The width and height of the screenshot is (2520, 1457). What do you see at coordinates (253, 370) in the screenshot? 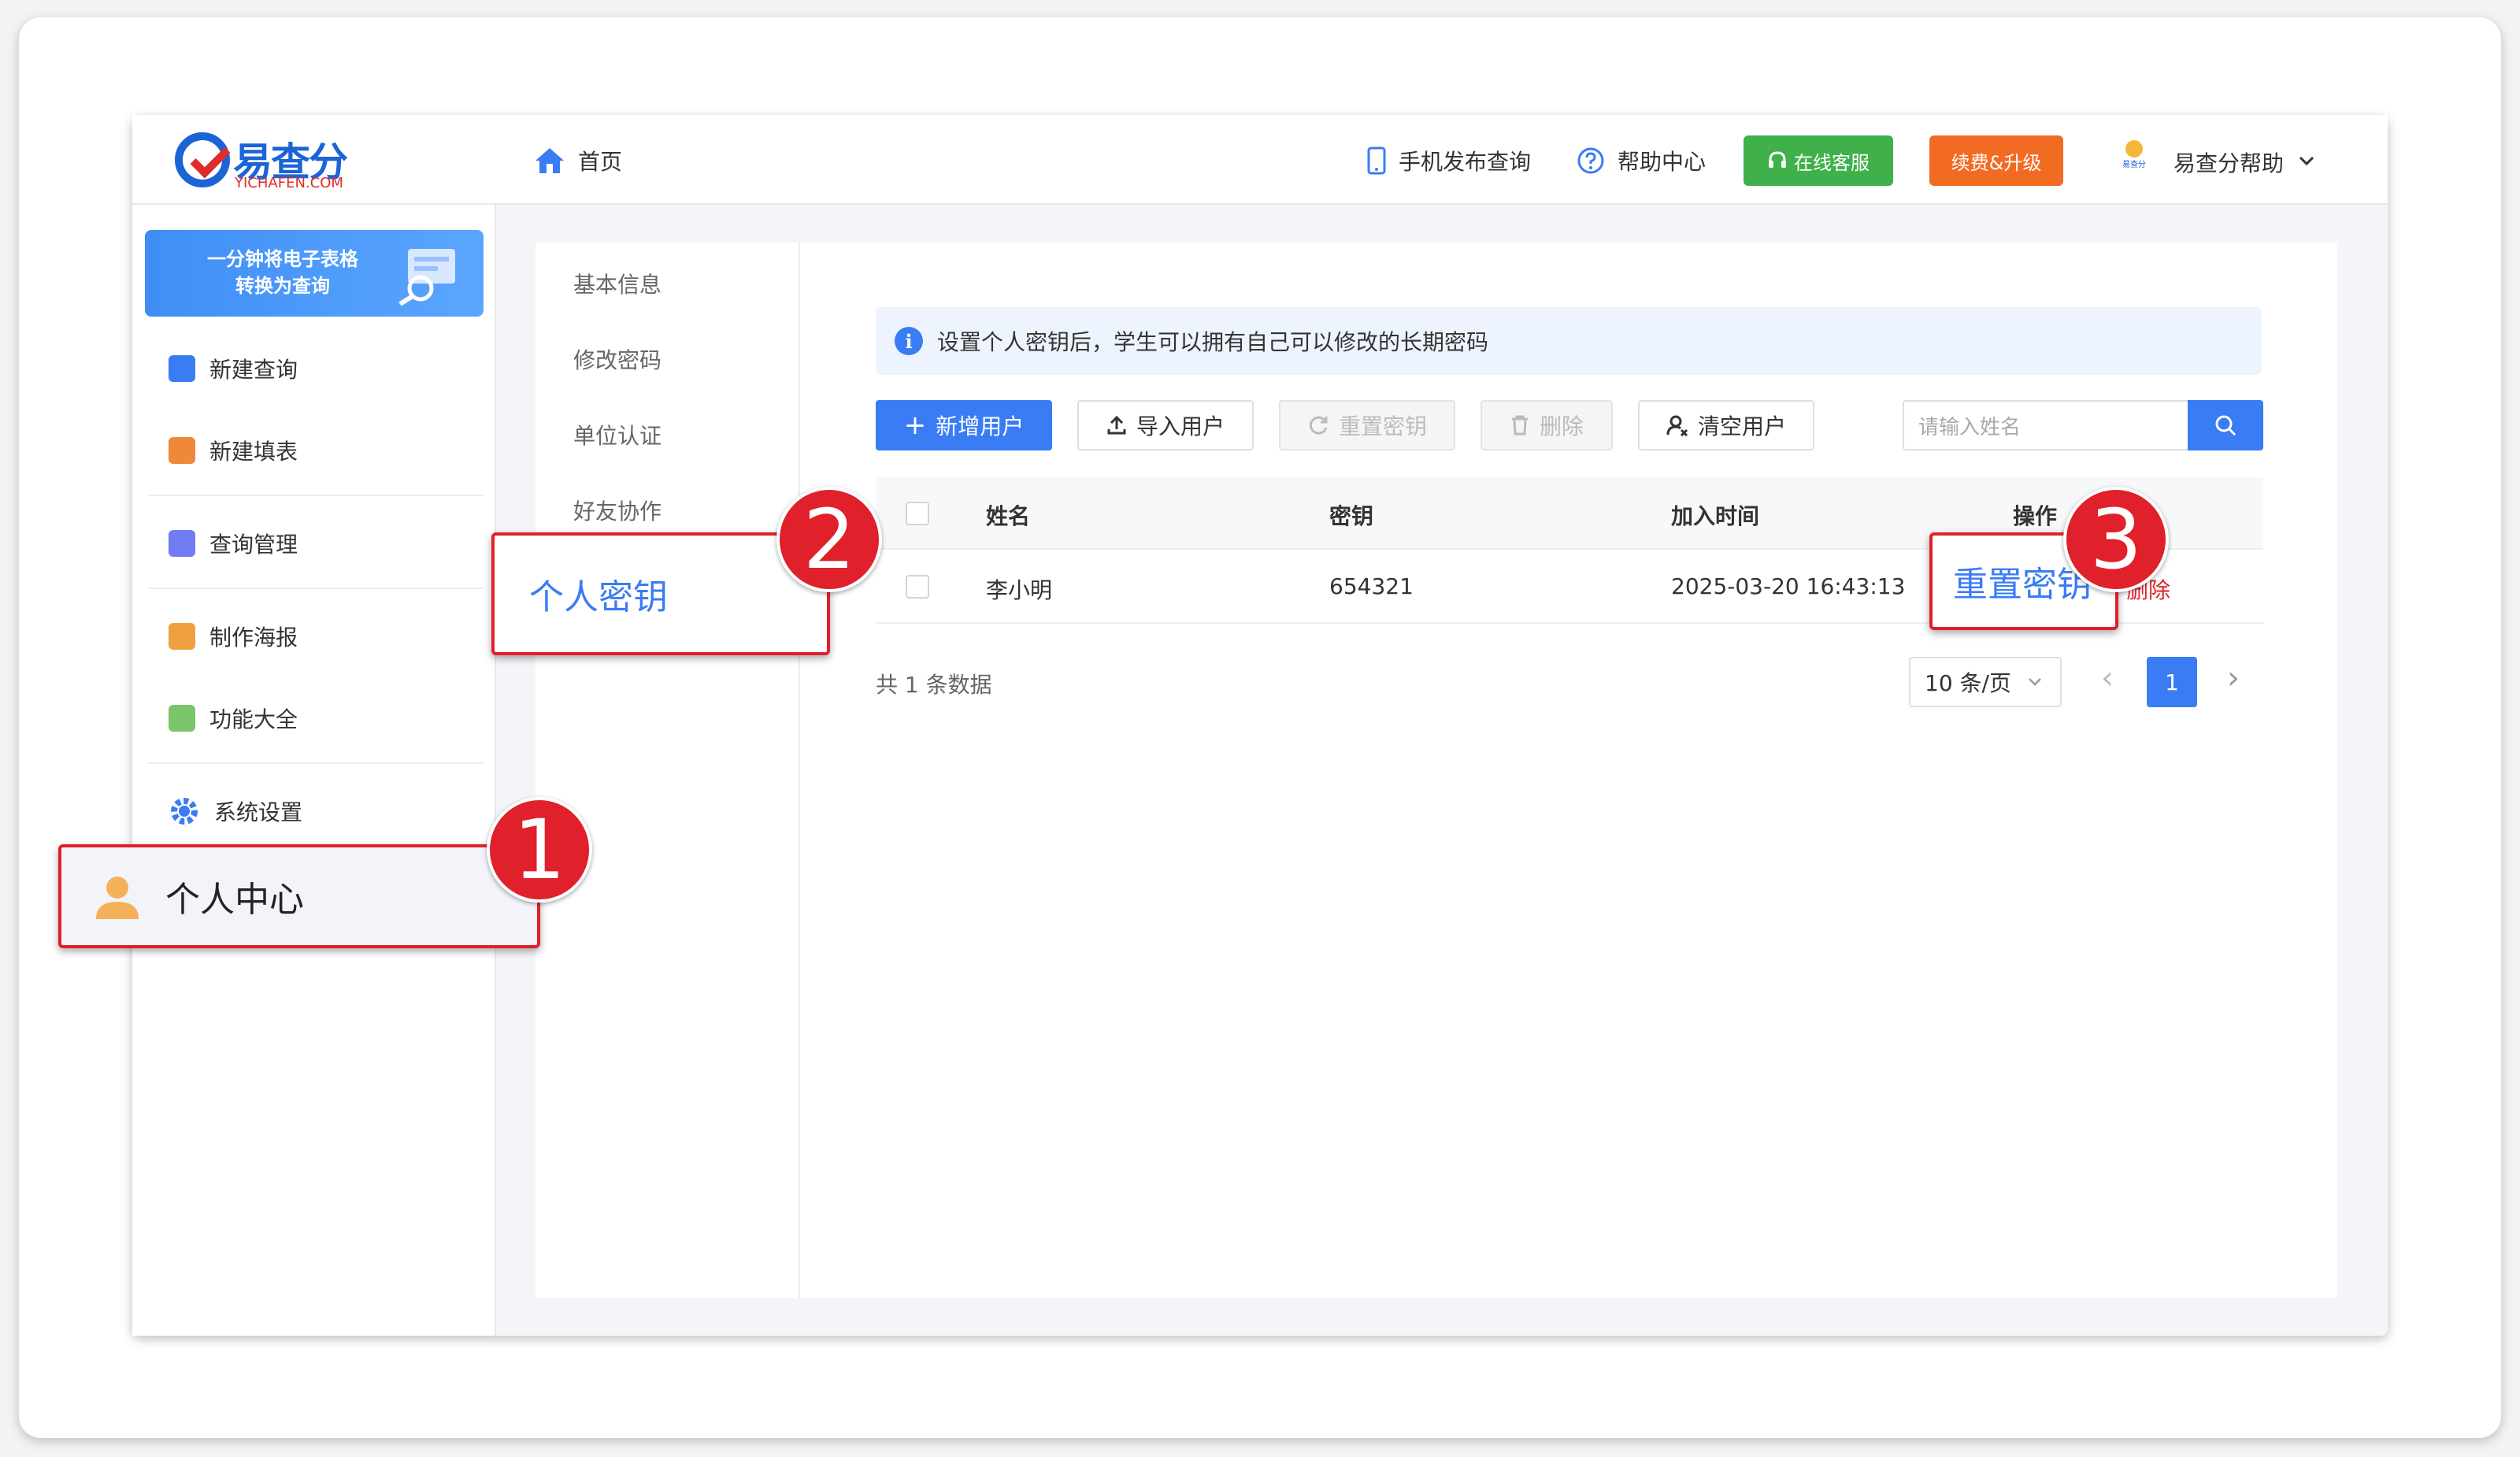
I see `sidebar-item-label: 新建查询` at bounding box center [253, 370].